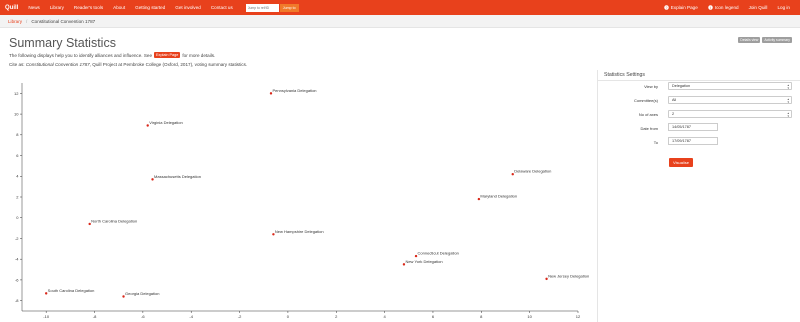 The image size is (800, 322). What do you see at coordinates (645, 100) in the screenshot?
I see `committees-label: Committee(s)` at bounding box center [645, 100].